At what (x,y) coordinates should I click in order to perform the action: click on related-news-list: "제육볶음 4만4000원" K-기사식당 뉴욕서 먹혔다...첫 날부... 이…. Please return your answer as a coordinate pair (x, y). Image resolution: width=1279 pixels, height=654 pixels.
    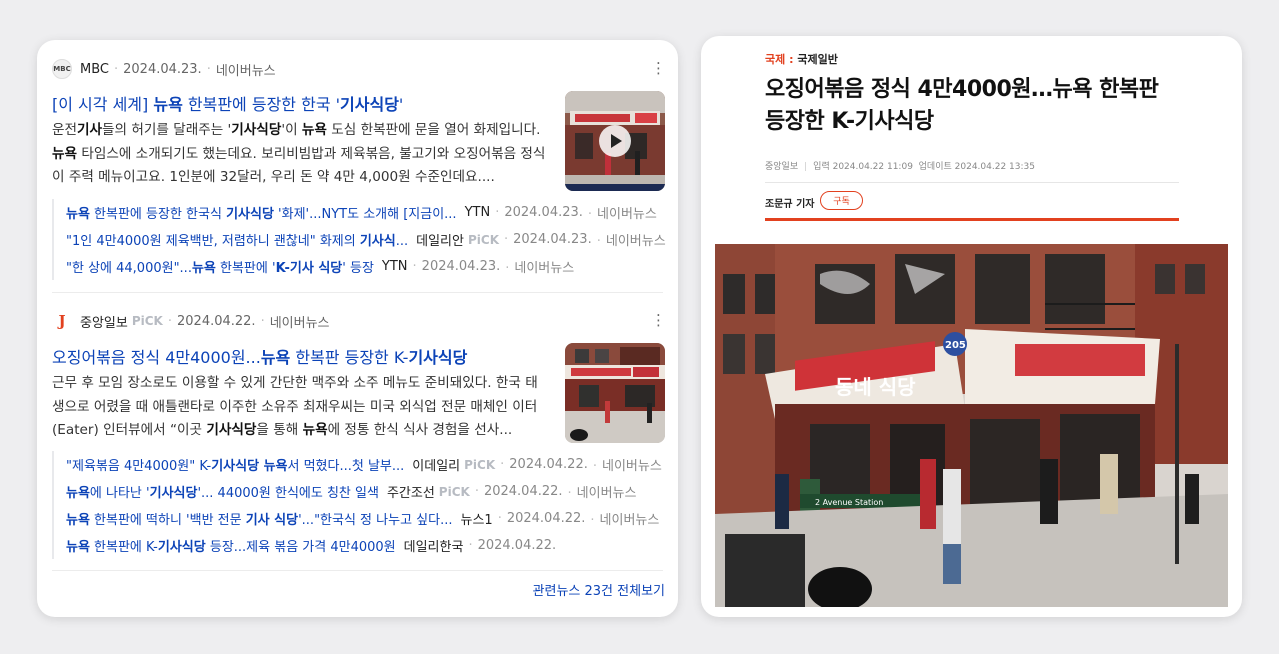
    Looking at the image, I should click on (362, 505).